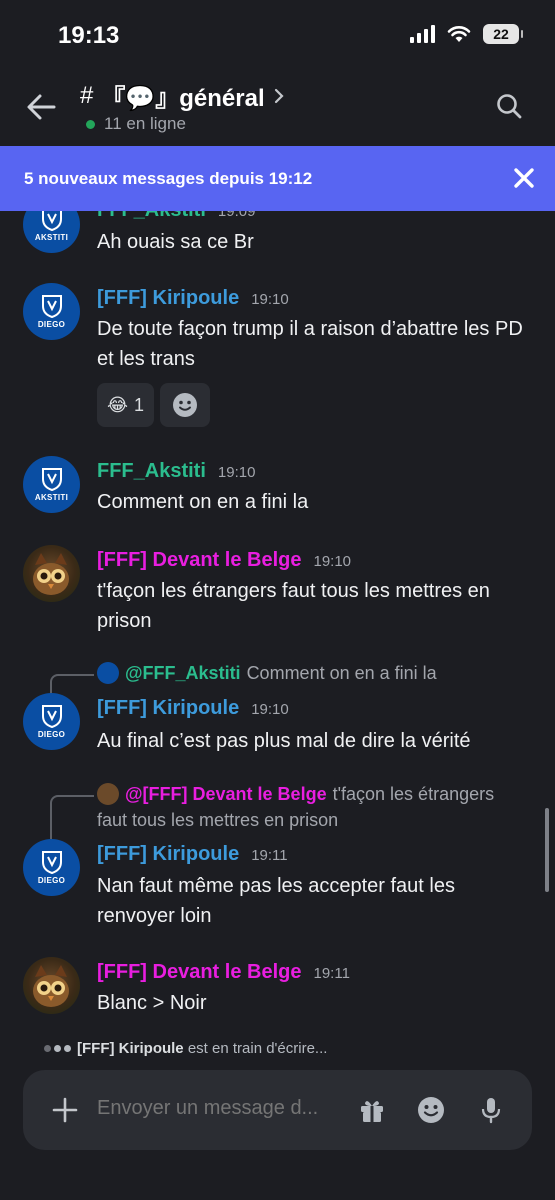 The image size is (555, 1200). I want to click on timestamp: 19:09, so click(236, 215).